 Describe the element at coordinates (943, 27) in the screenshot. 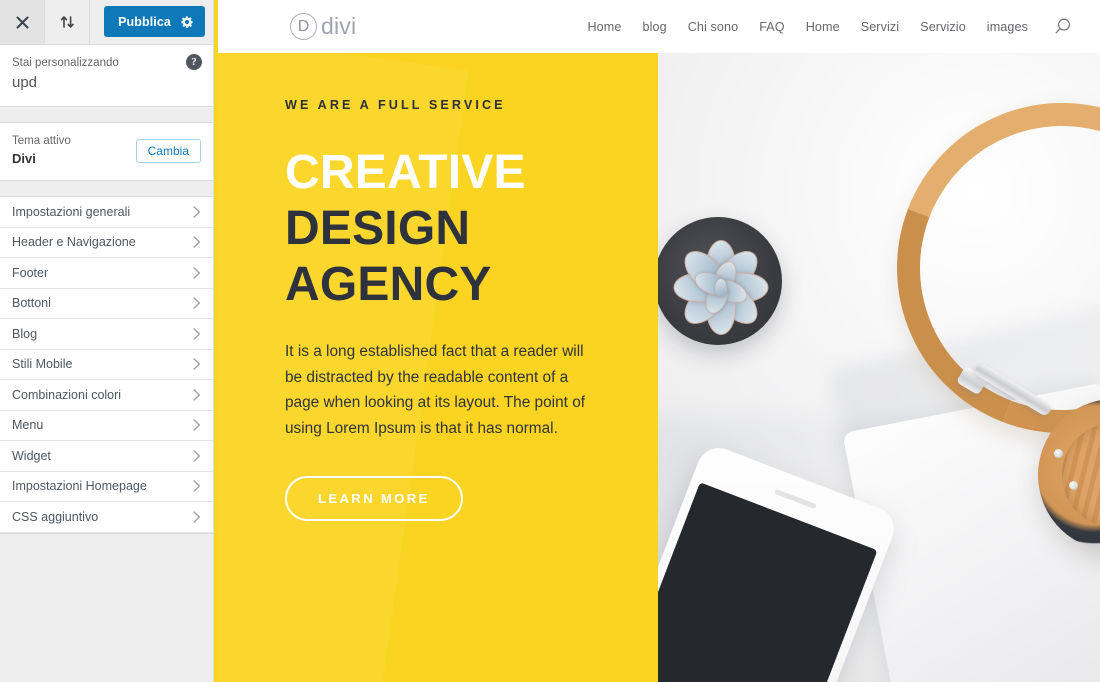

I see `nav-item-servizio: Servizio` at that location.